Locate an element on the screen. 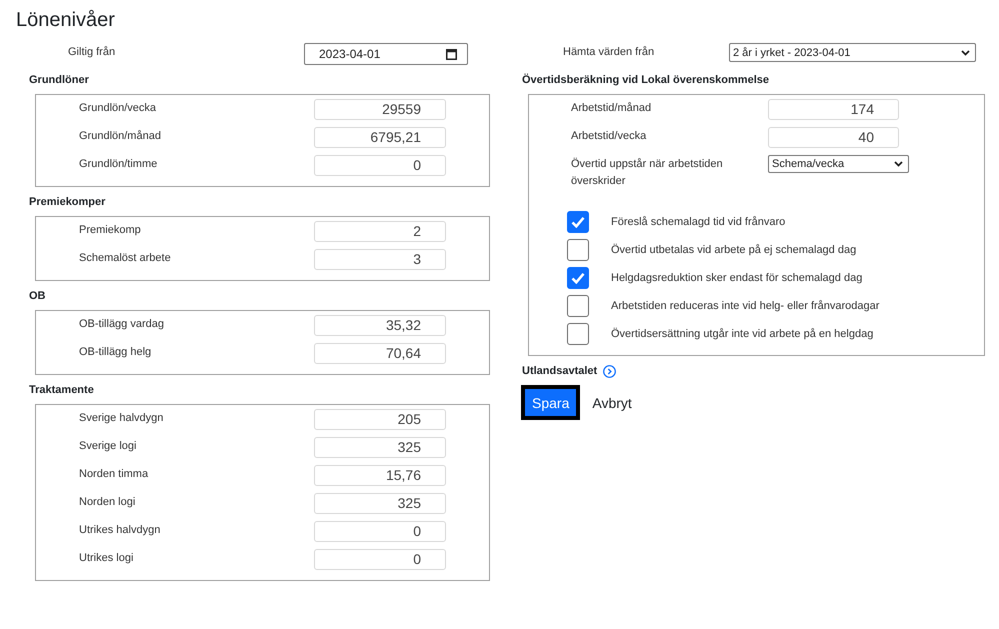 This screenshot has height=629, width=999. checkbox-label: Helgdagsreduktion sker endast för schemalagd dag is located at coordinates (736, 278).